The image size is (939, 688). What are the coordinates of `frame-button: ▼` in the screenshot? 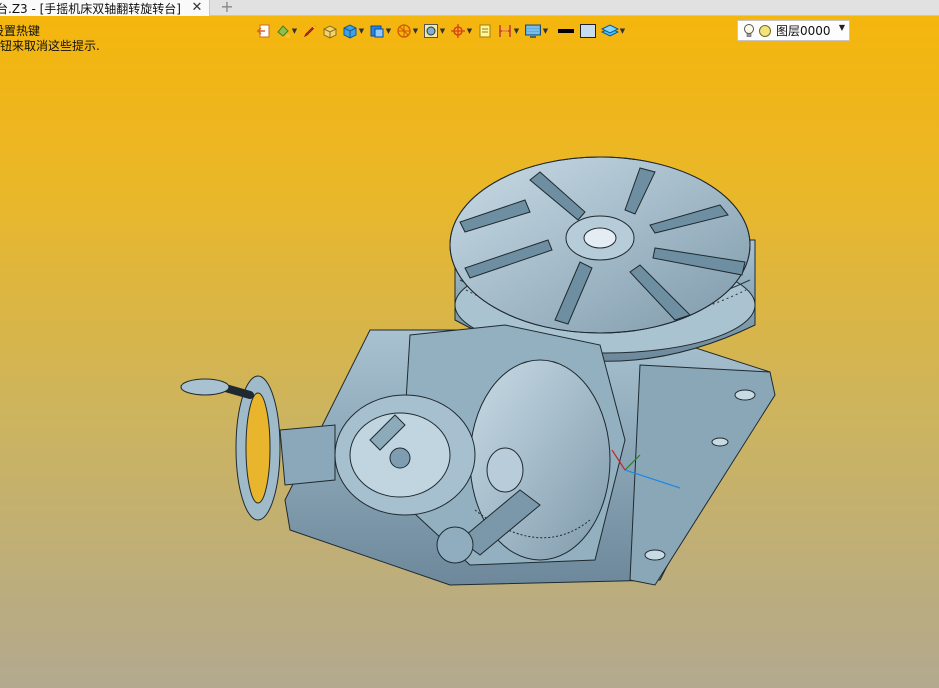 It's located at (434, 31).